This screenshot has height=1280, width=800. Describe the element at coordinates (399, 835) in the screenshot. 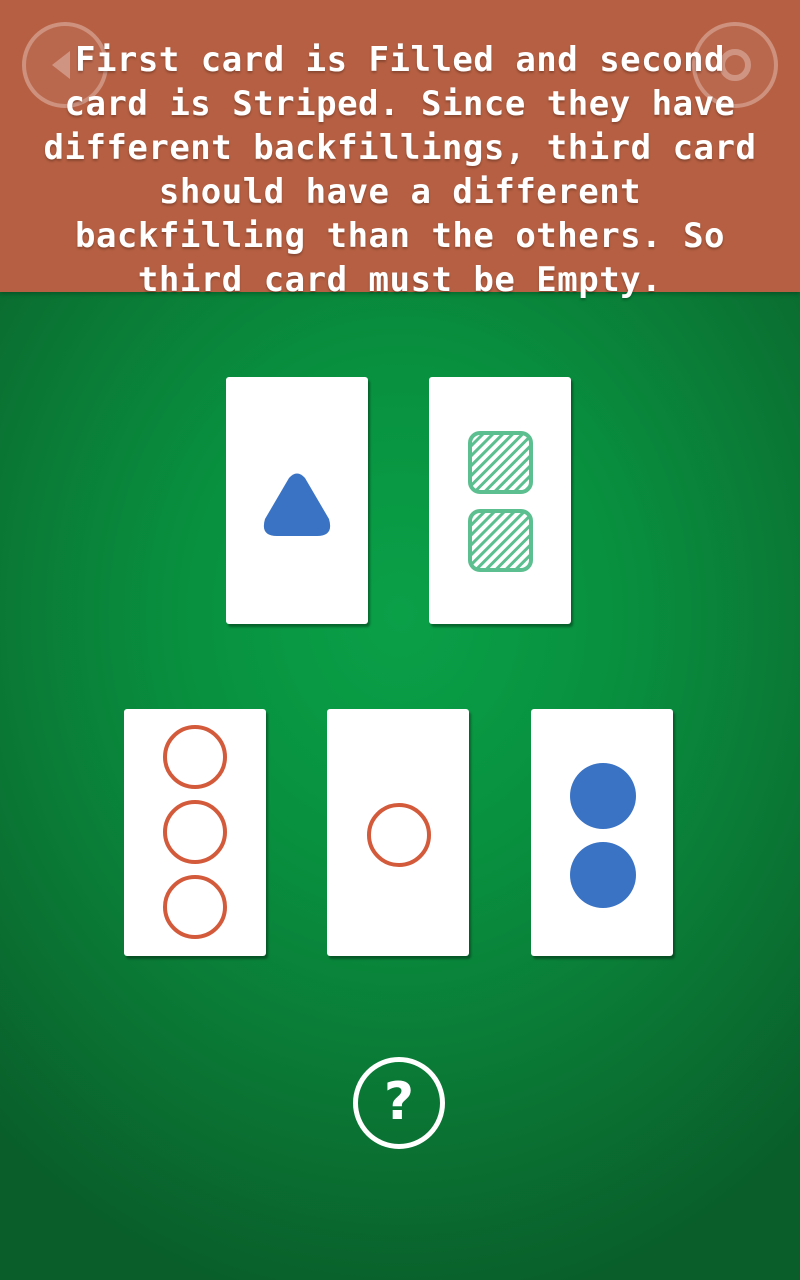

I see `circle-empty-red-shape` at that location.